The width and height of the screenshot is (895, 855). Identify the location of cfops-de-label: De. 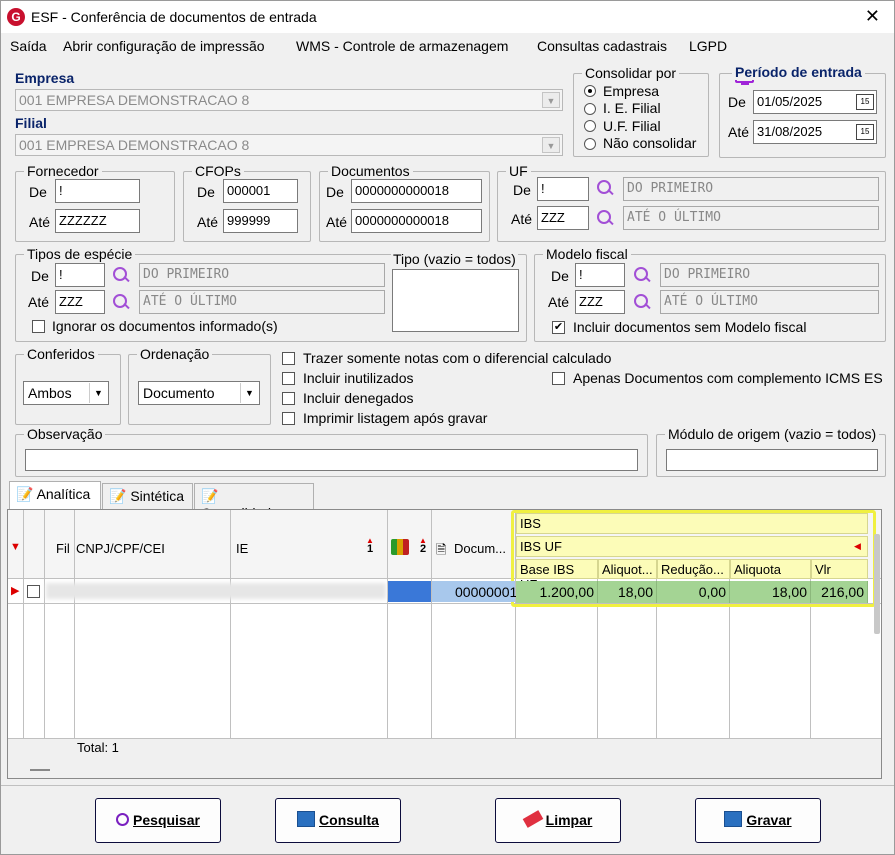
(206, 192).